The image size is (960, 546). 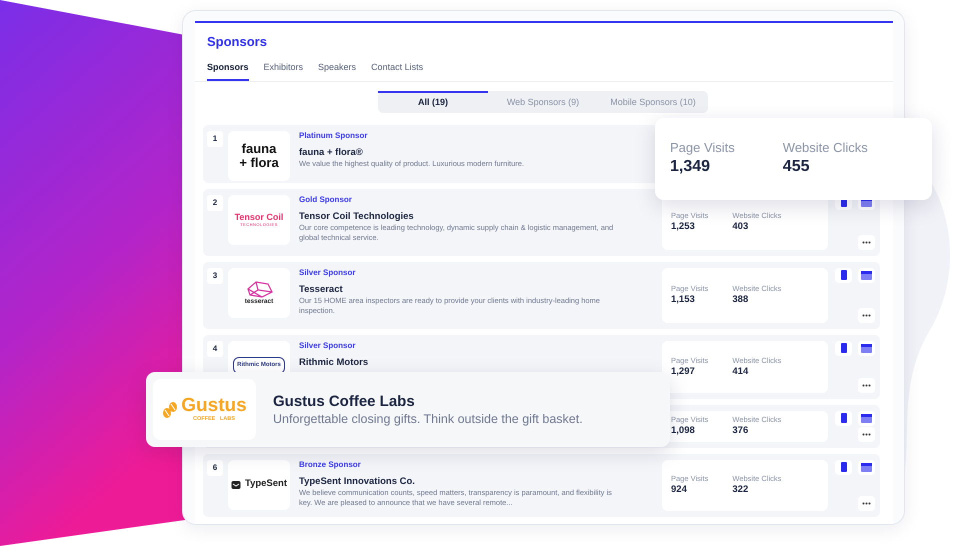 I want to click on logo-text: + flora, so click(x=259, y=163).